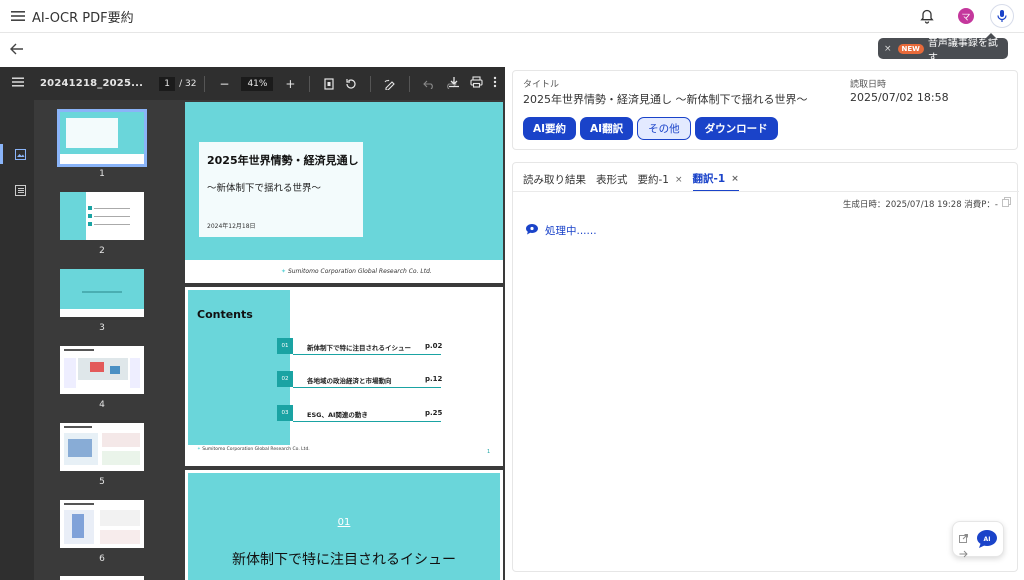 The height and width of the screenshot is (580, 1024). I want to click on contents-item: 各地域の政治経済と市場動向, so click(349, 381).